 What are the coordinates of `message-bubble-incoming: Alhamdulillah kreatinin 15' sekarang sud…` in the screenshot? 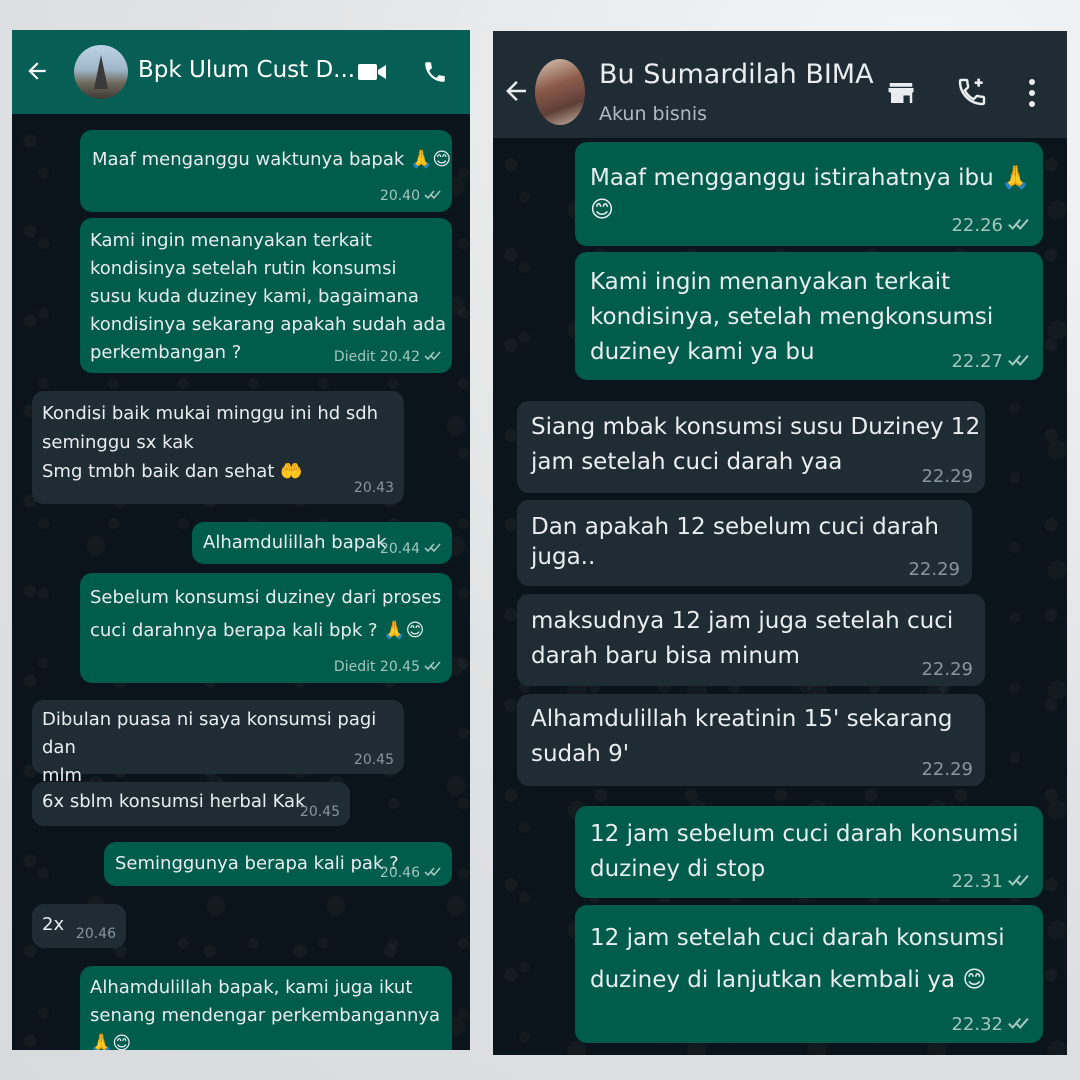 It's located at (751, 740).